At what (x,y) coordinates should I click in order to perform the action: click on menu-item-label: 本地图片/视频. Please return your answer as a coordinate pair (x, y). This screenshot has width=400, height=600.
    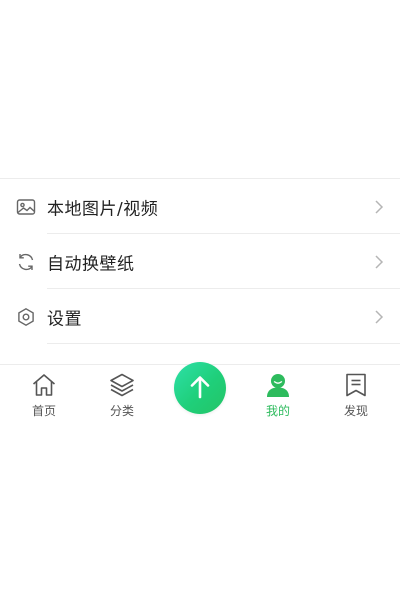
    Looking at the image, I should click on (103, 209).